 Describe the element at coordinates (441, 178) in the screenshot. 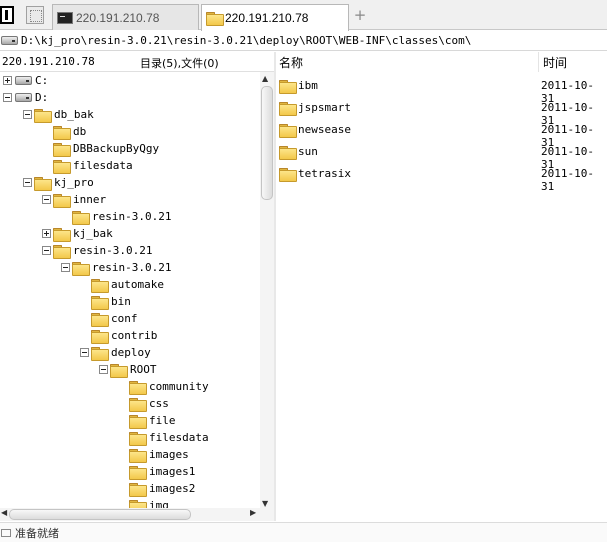

I see `file-list-row: tetrasix 2011-10-31` at that location.